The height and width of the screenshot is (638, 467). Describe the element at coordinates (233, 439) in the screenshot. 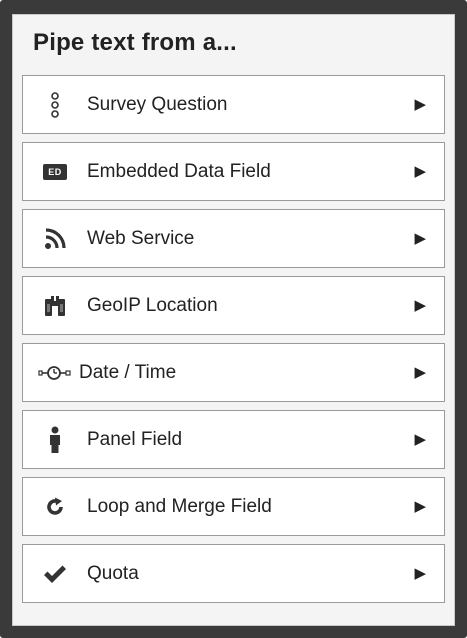

I see `menu-item-panel-field: Panel Field ▶` at that location.